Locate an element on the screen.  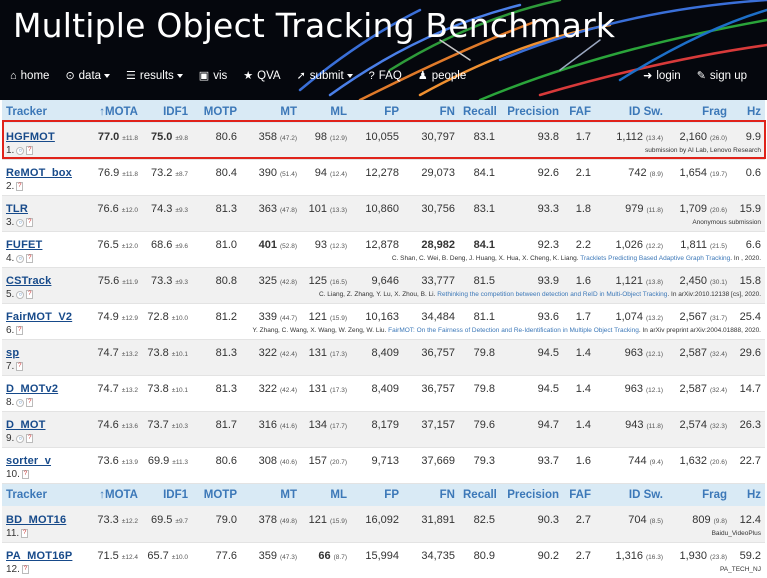
fp-cell-value: 16,092 is located at coordinates (382, 520).